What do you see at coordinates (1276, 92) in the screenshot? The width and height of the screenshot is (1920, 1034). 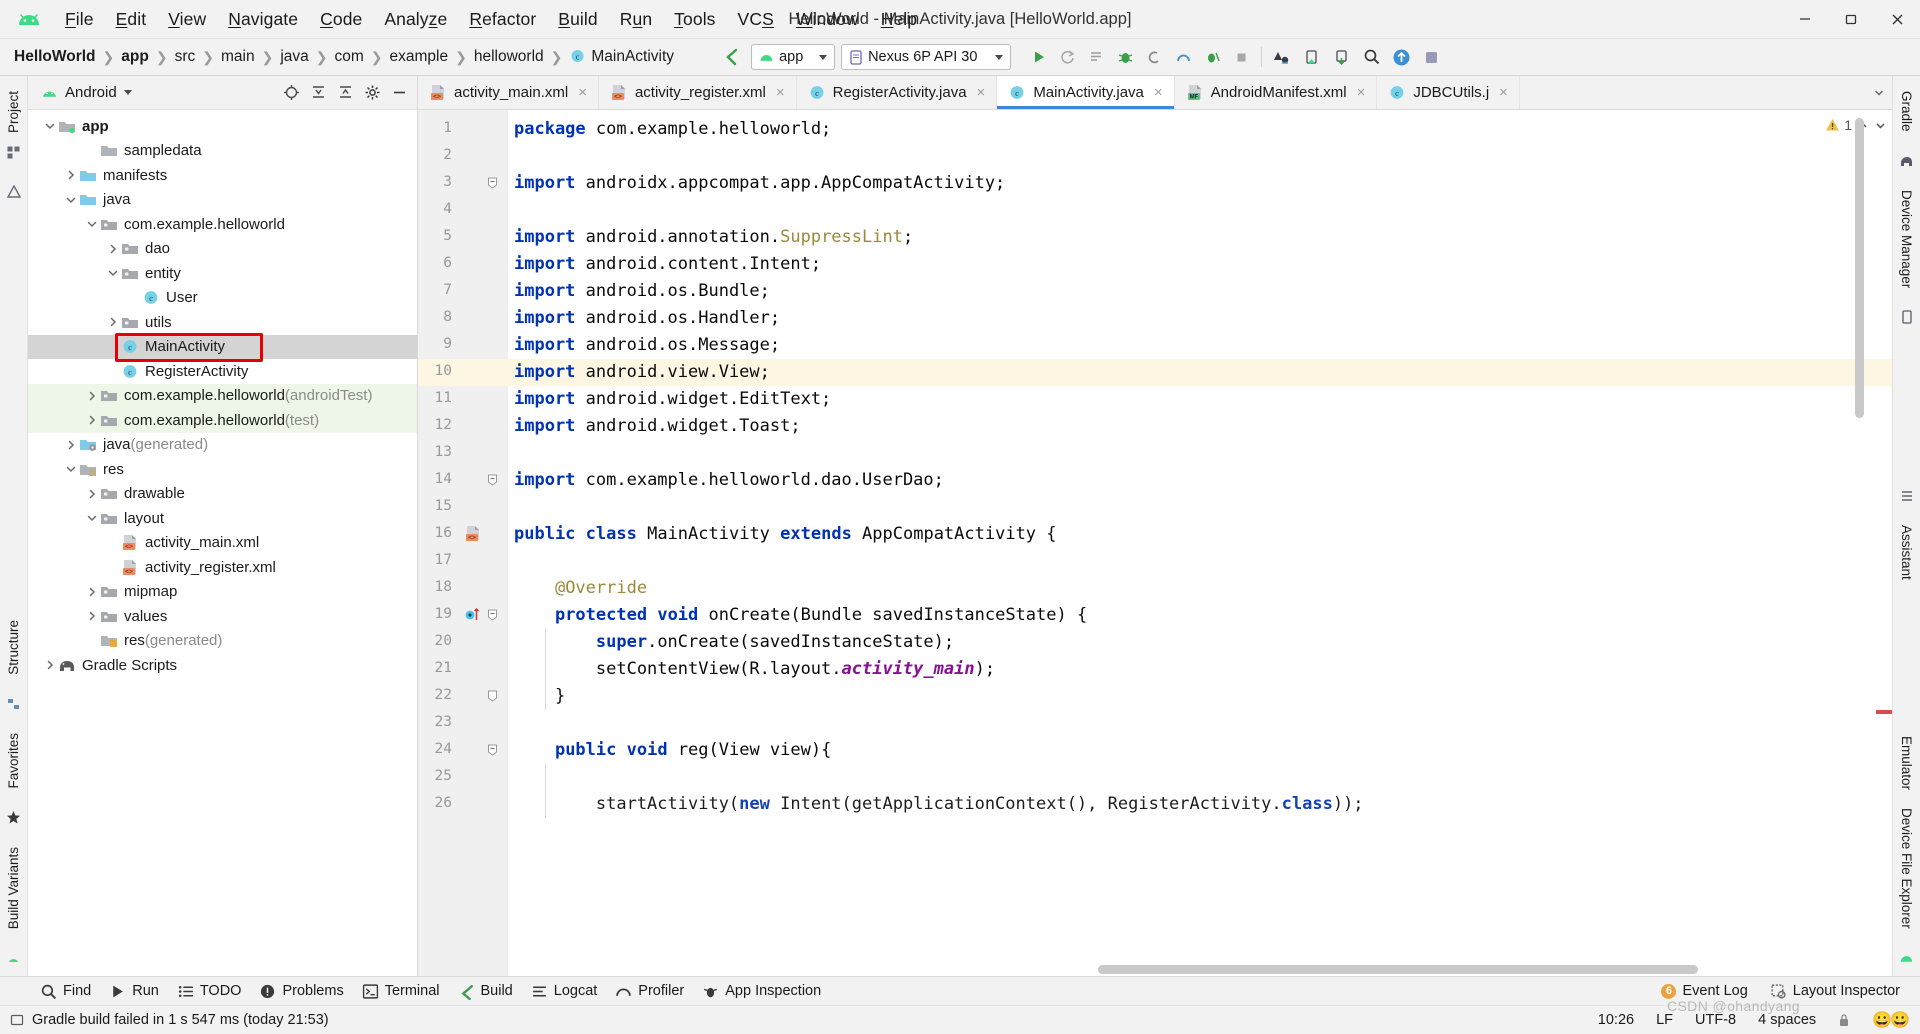 I see `editor-tab-androidmanifest-xml: MF AndroidManifest.xml ×` at bounding box center [1276, 92].